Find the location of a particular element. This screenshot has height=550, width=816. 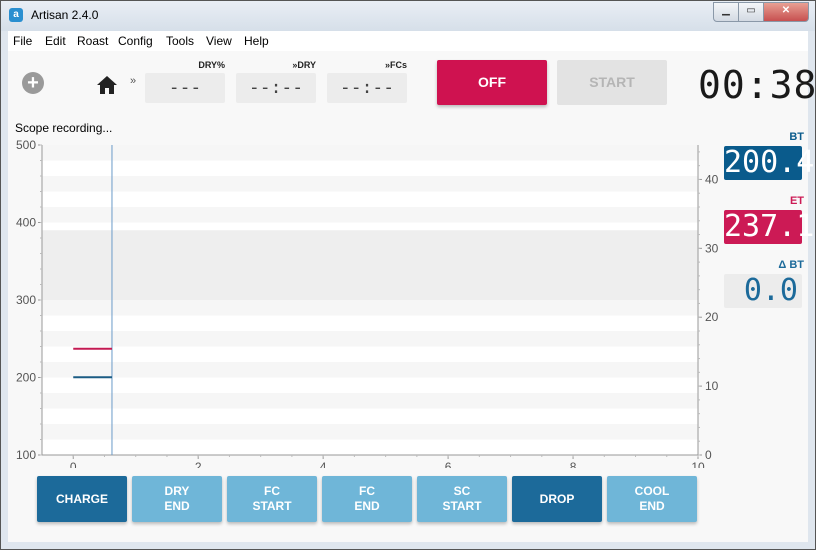

sc-start-button: SC START is located at coordinates (462, 499).